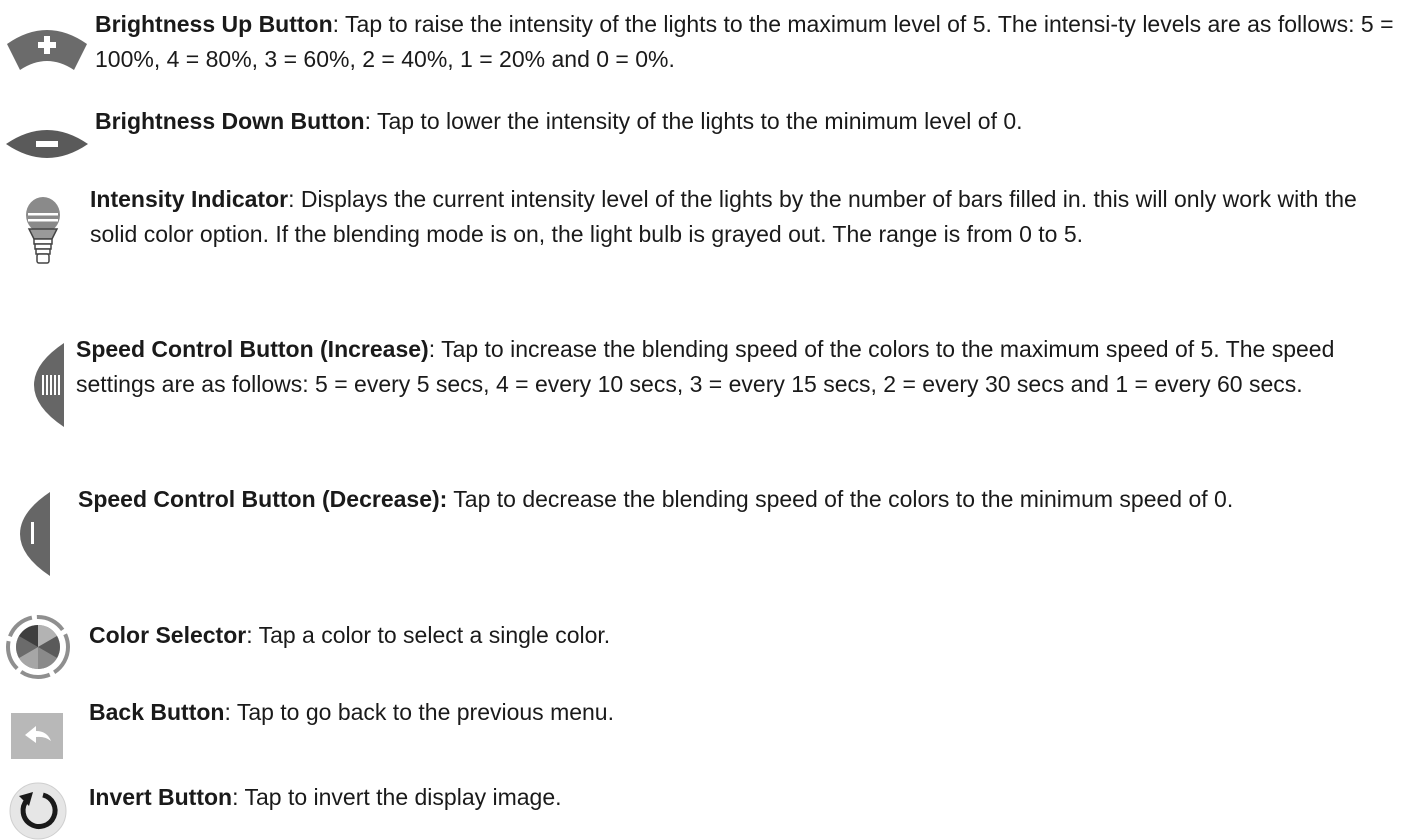  What do you see at coordinates (38, 647) in the screenshot?
I see `color-wheel-icon` at bounding box center [38, 647].